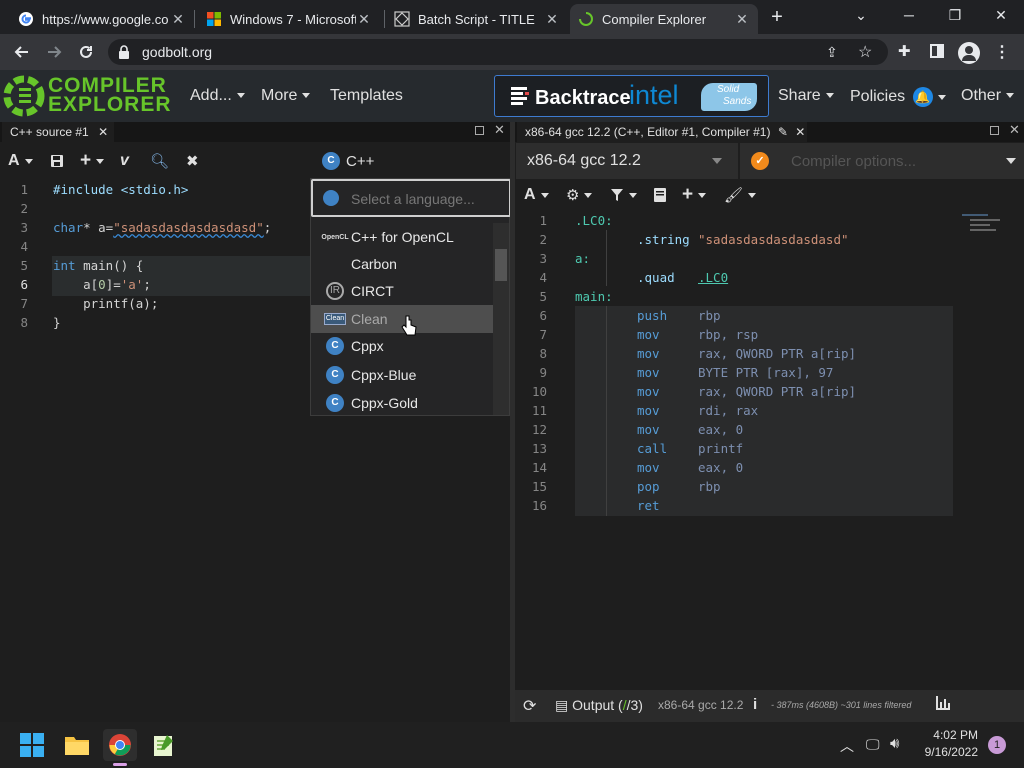  I want to click on network-icon: 🖵︎, so click(873, 744).